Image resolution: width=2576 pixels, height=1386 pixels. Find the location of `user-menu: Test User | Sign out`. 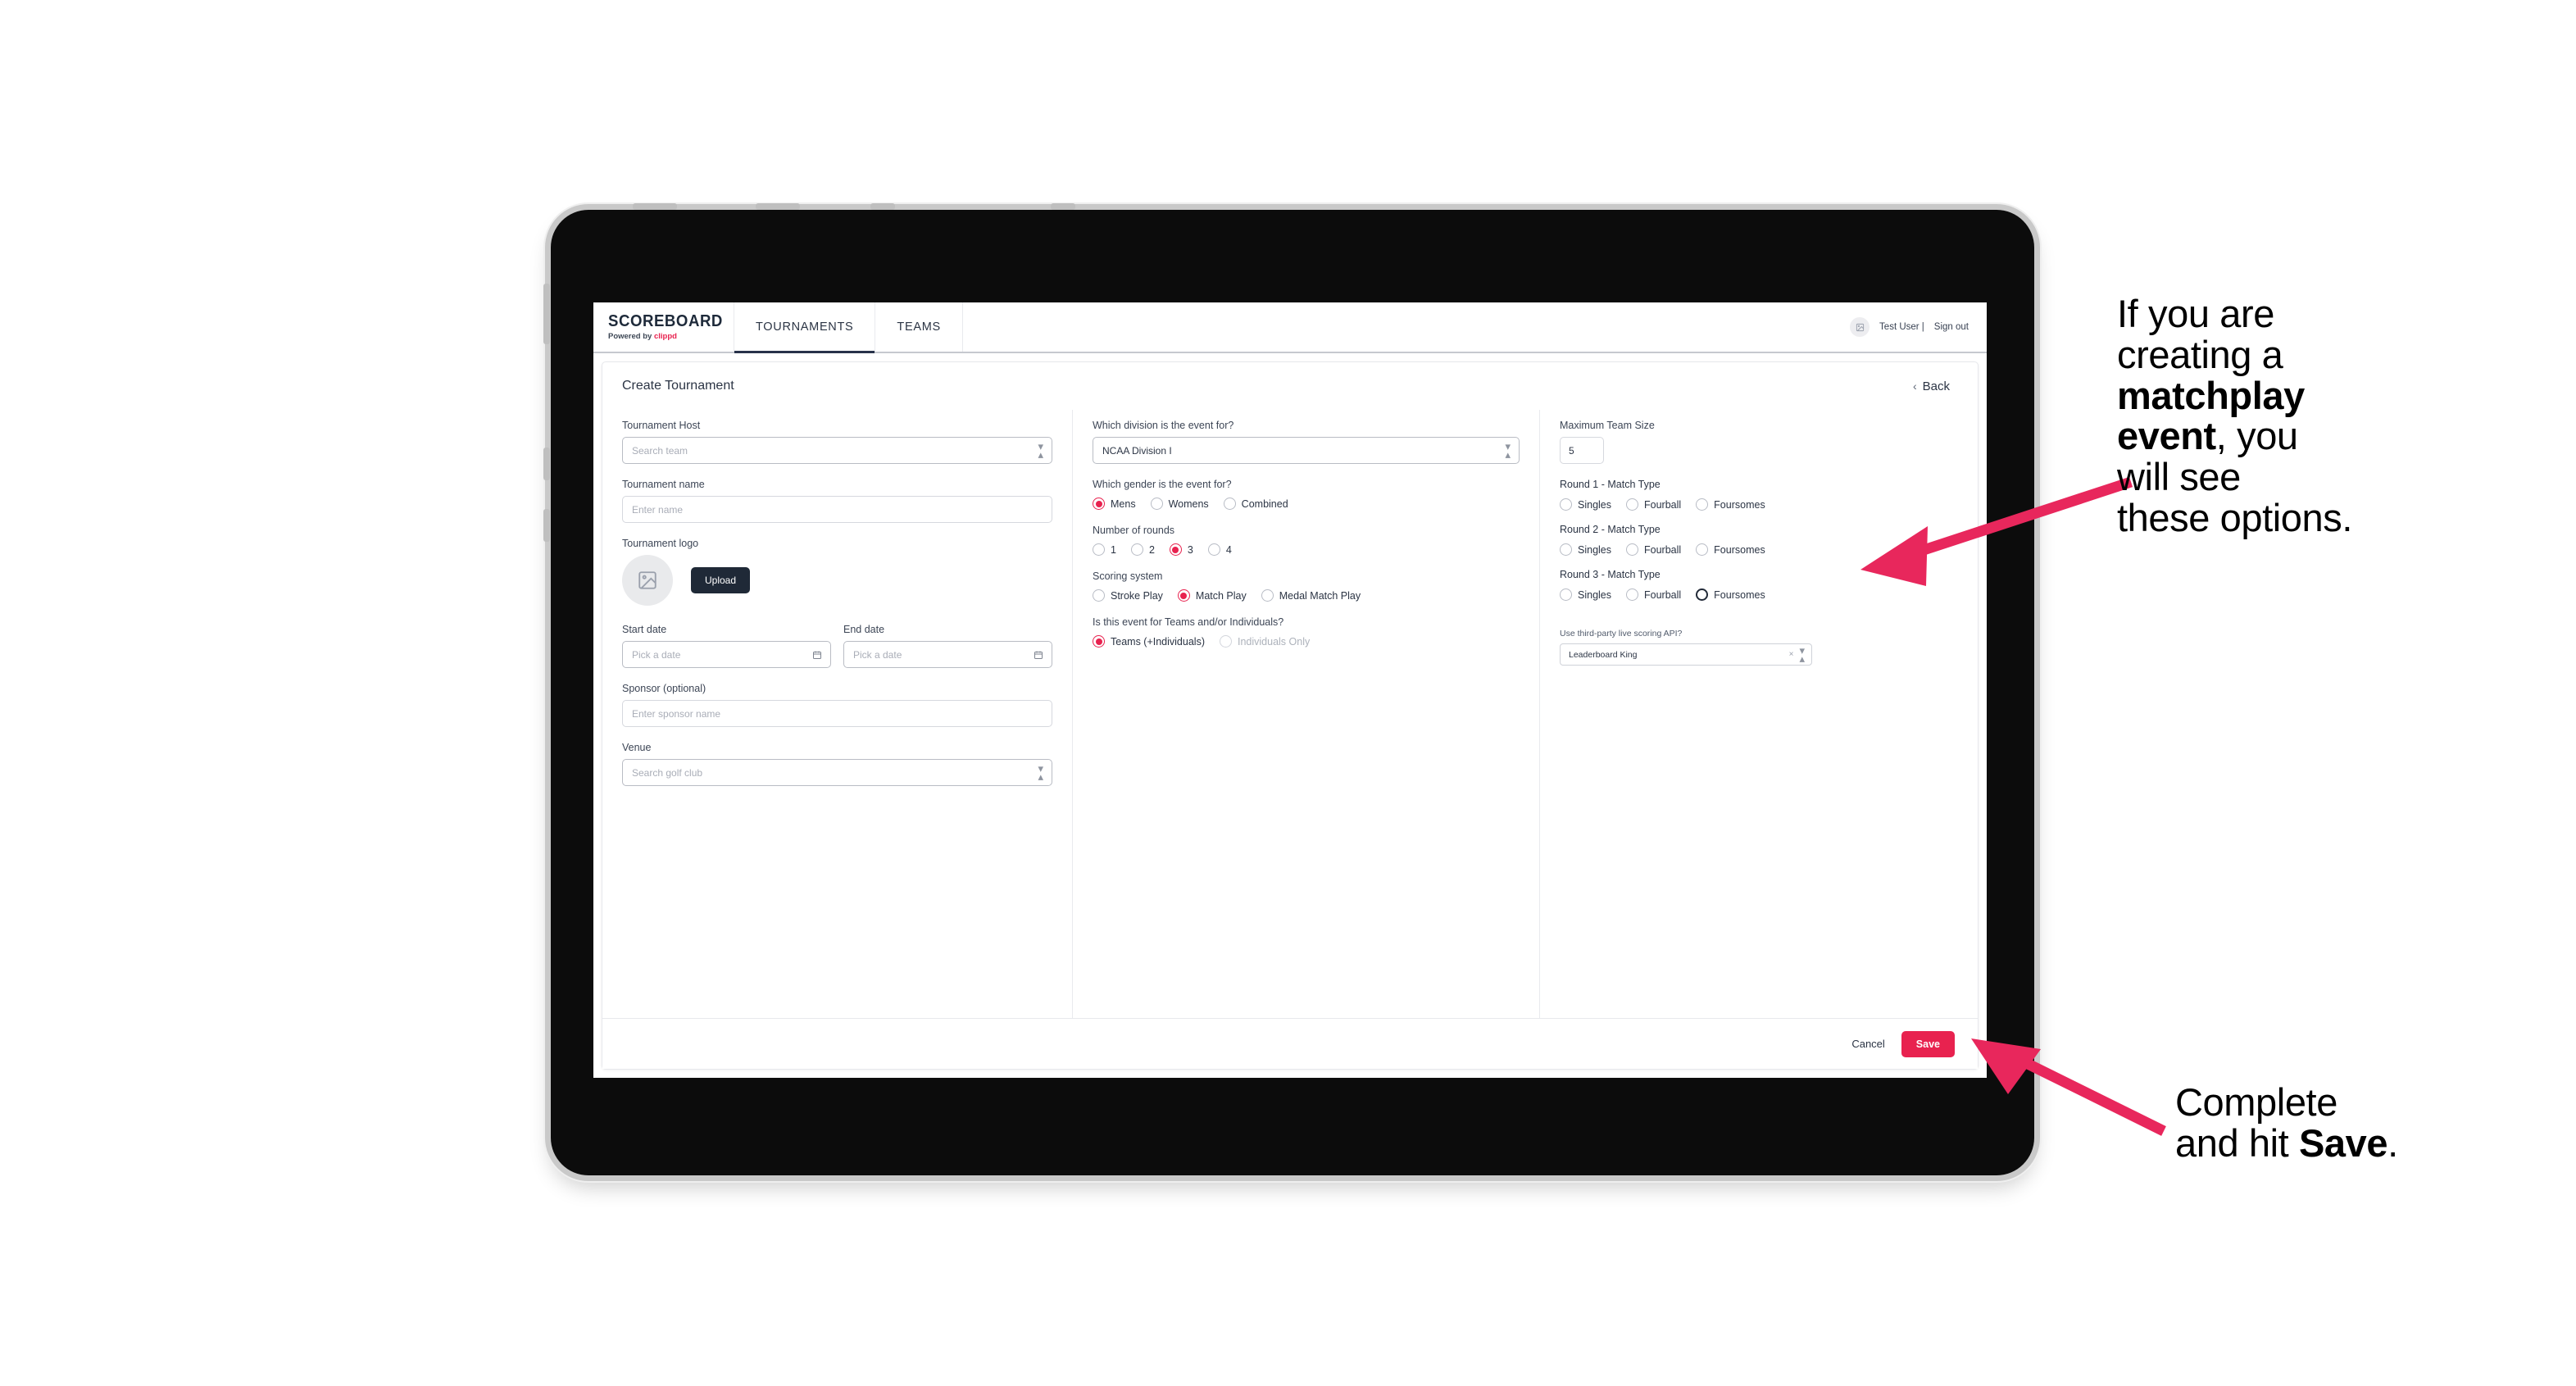

user-menu: Test User | Sign out is located at coordinates (1918, 327).